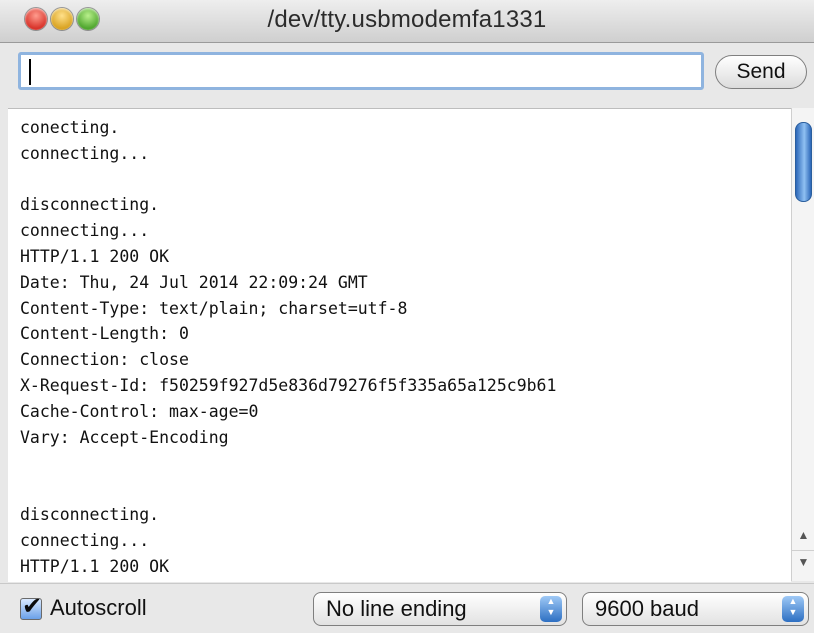  I want to click on baud-rate-value: 9600 baud, so click(647, 608).